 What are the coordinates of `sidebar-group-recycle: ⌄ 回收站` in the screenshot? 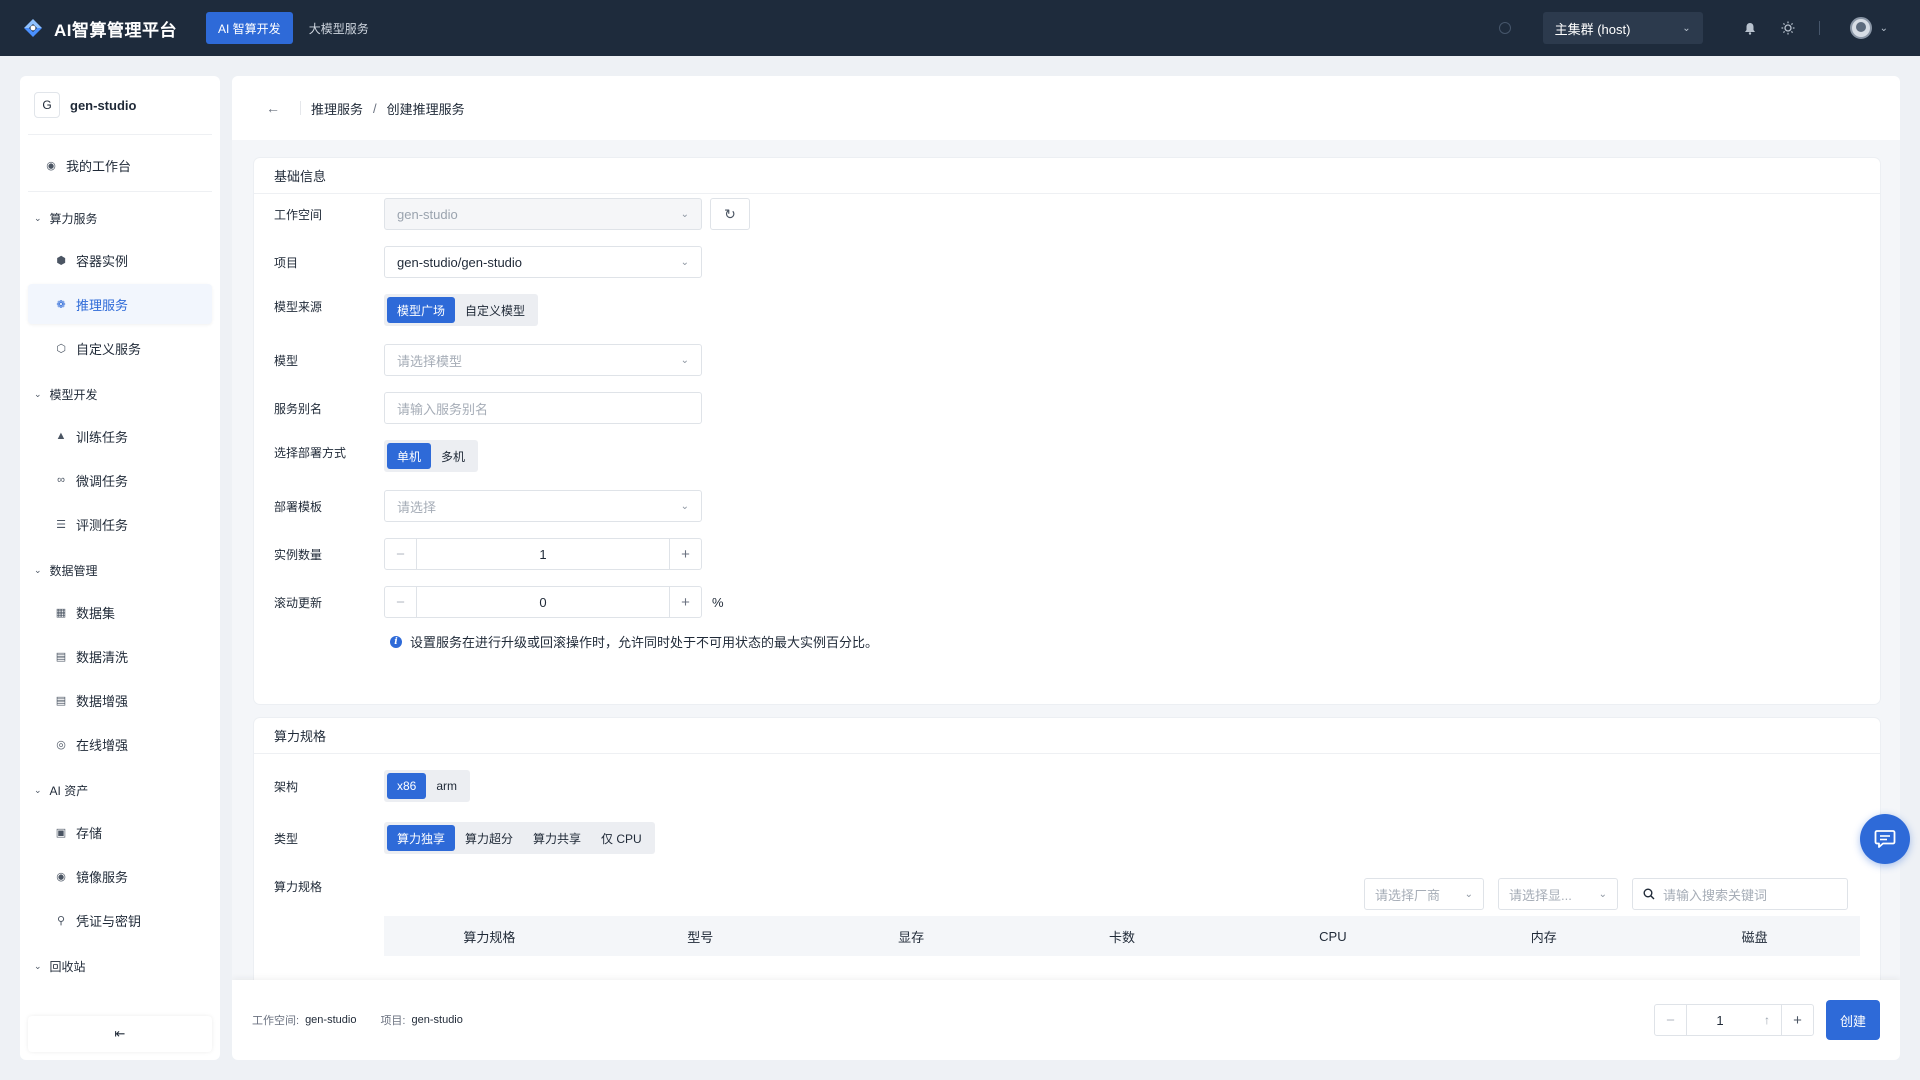 It's located at (120, 966).